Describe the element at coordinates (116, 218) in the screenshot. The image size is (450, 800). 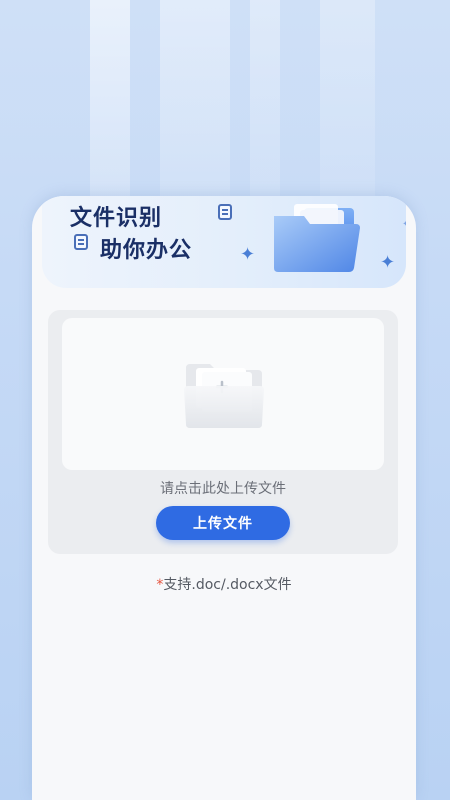
I see `banner-title-line1: 文件识别` at that location.